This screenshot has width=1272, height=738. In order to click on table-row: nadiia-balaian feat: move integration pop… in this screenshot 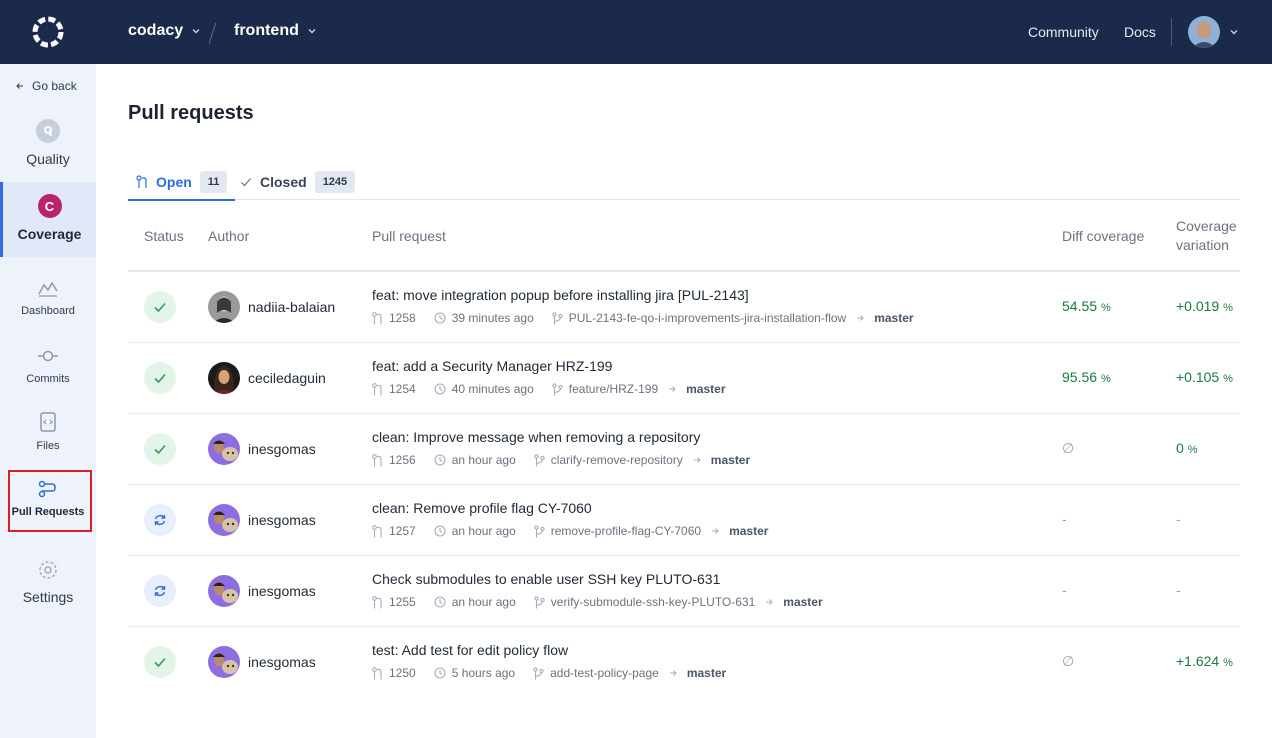, I will do `click(684, 307)`.